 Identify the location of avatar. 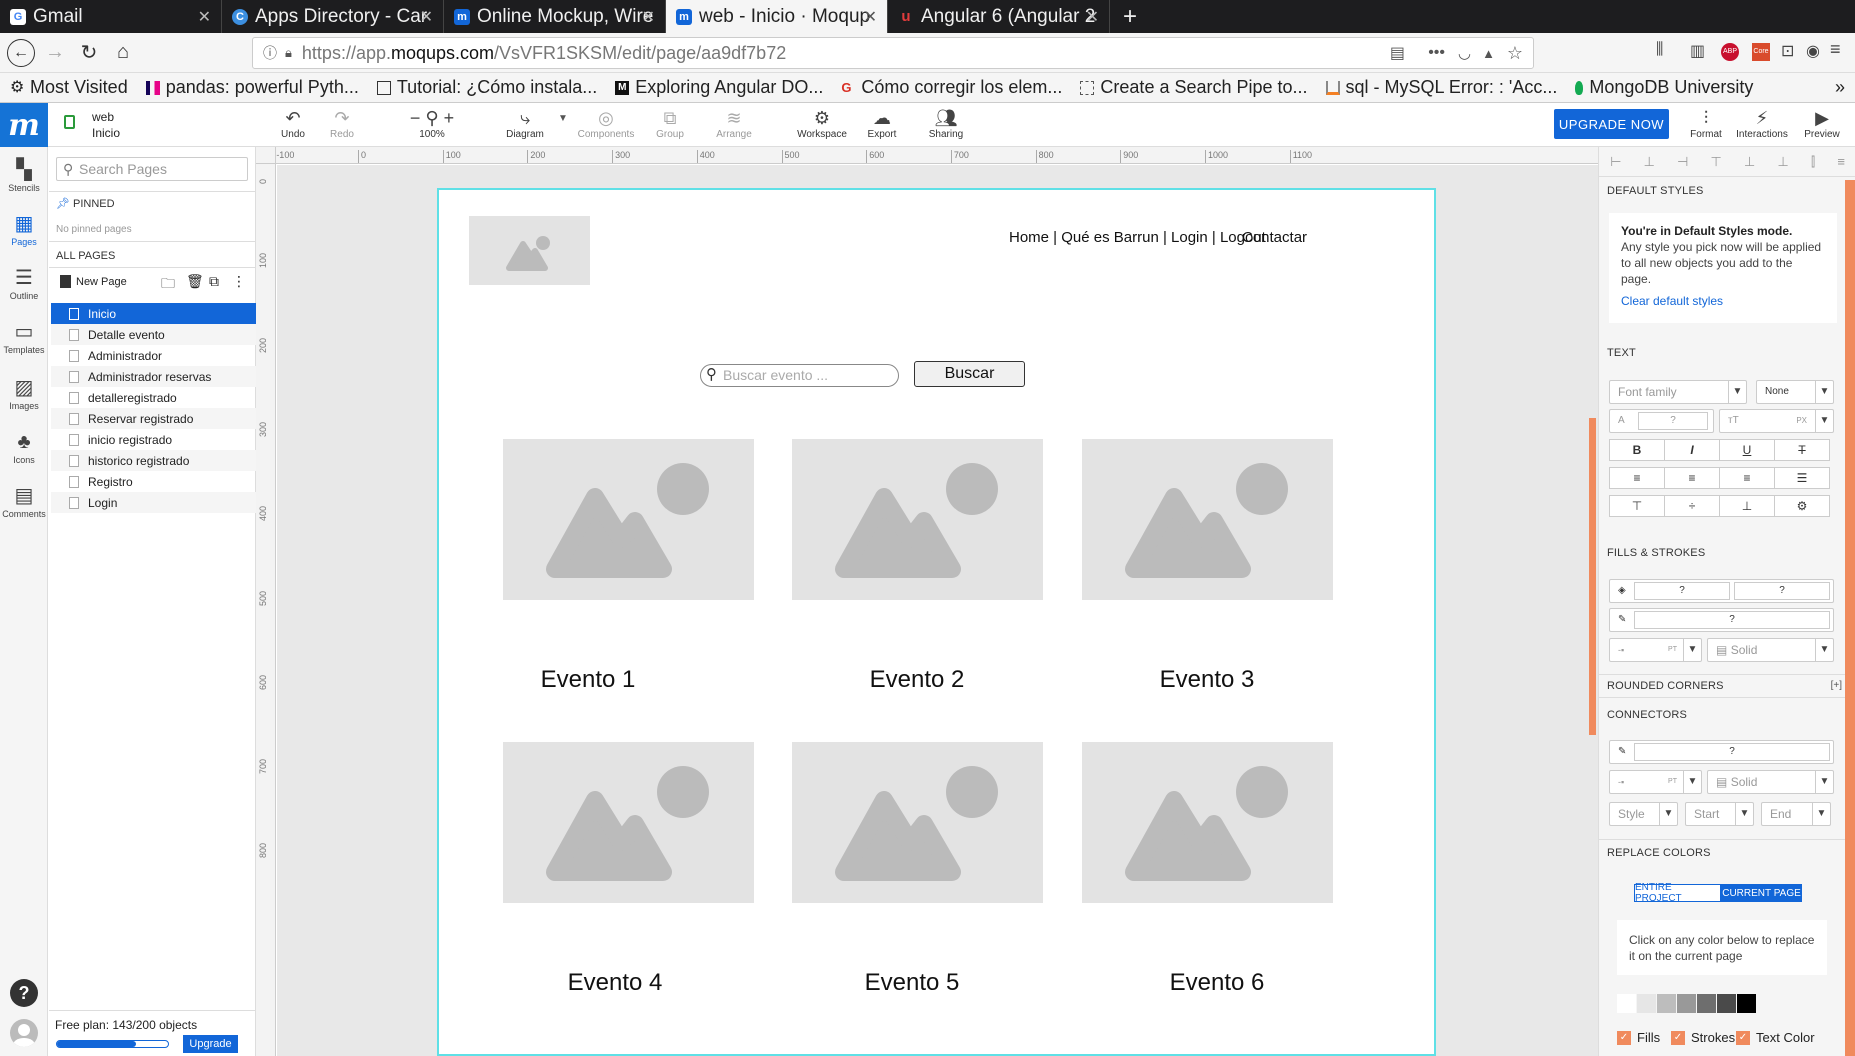
(24, 1033).